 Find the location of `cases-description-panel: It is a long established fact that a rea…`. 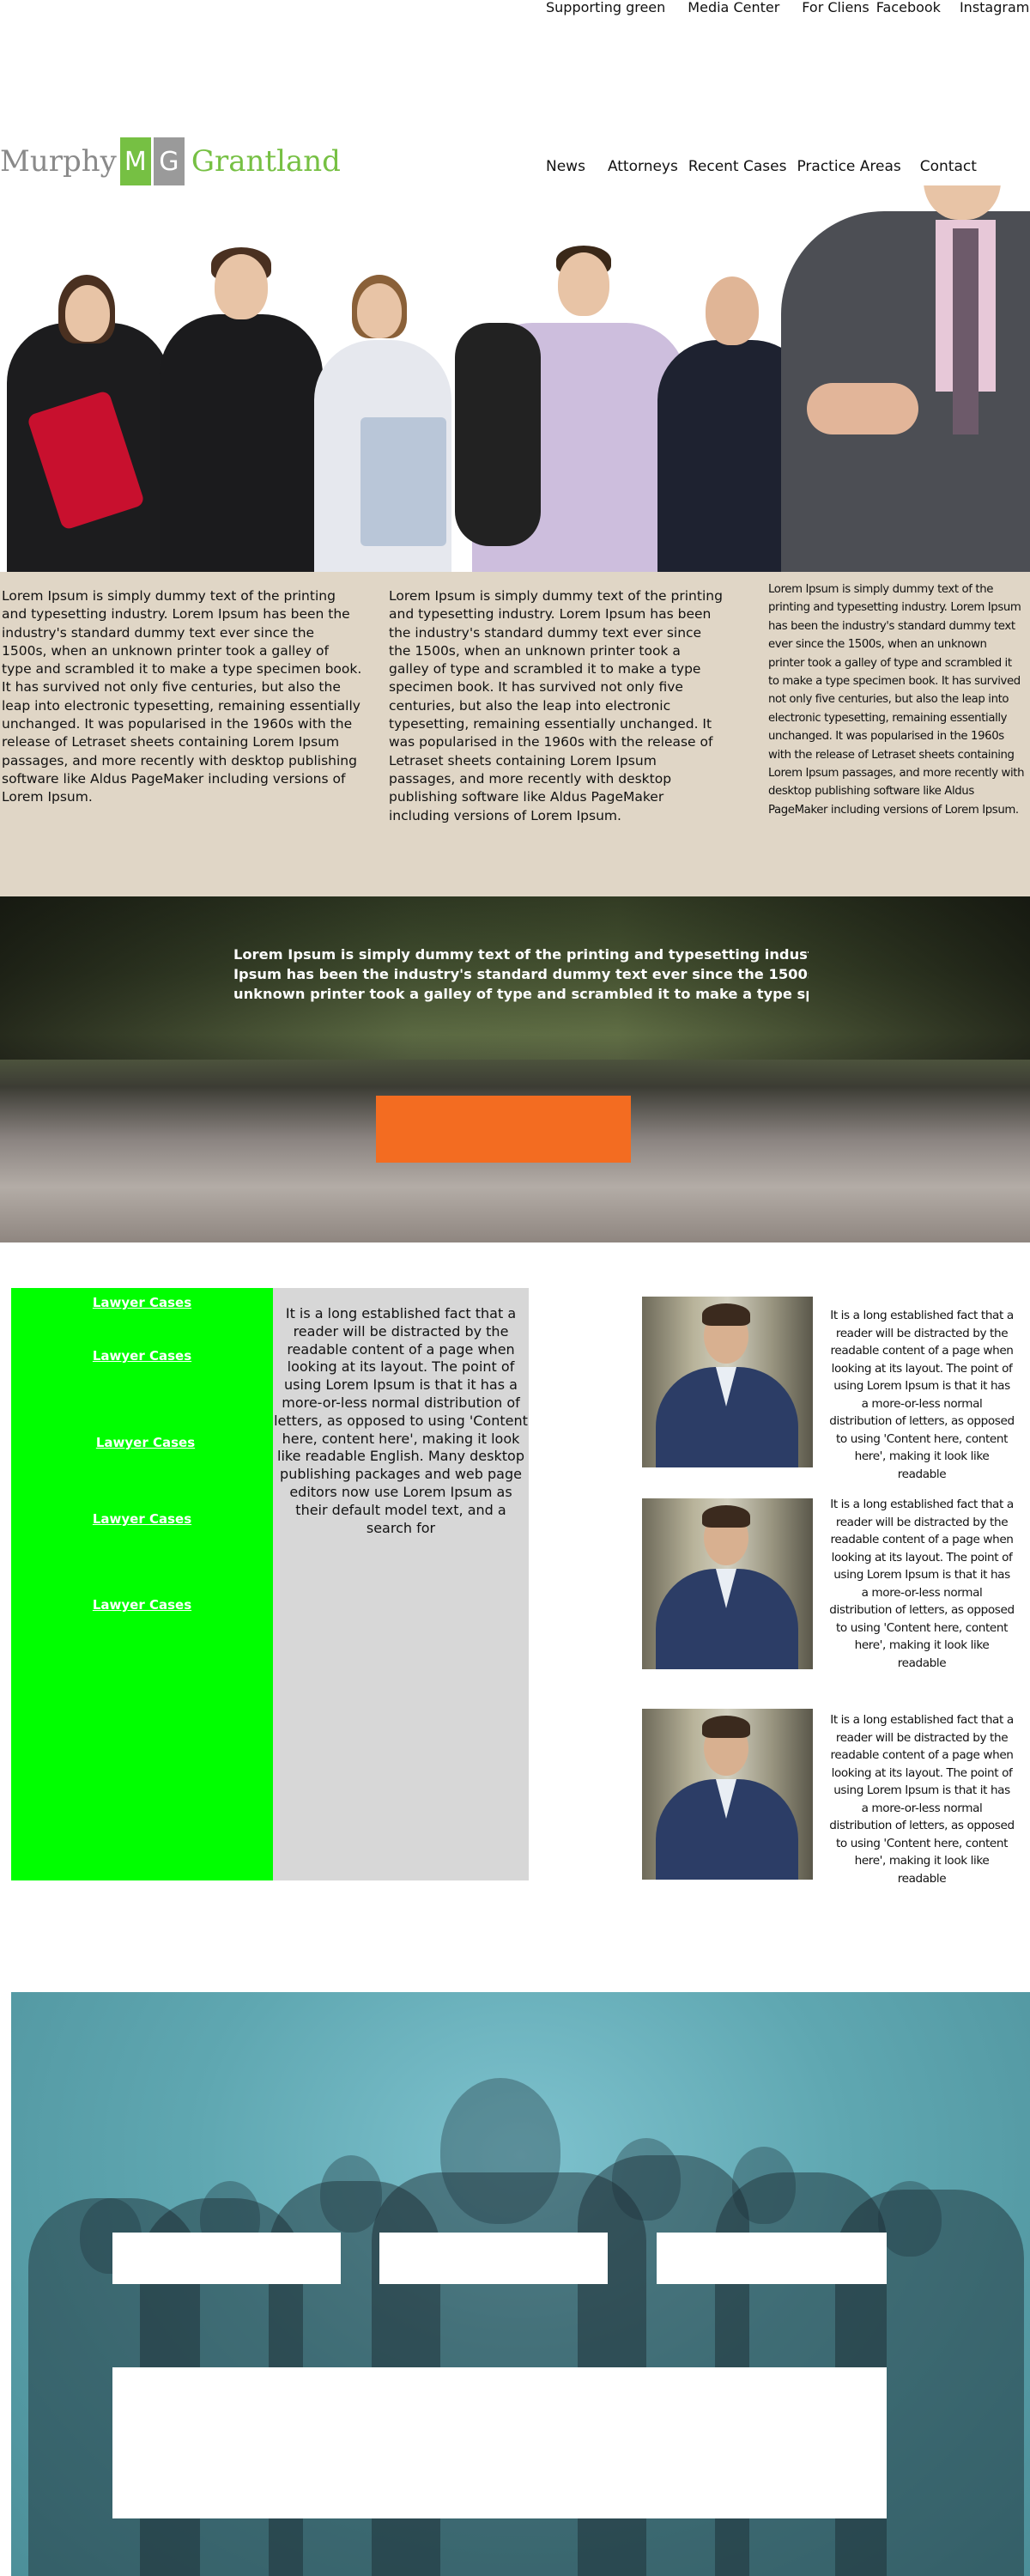

cases-description-panel: It is a long established fact that a rea… is located at coordinates (401, 1584).